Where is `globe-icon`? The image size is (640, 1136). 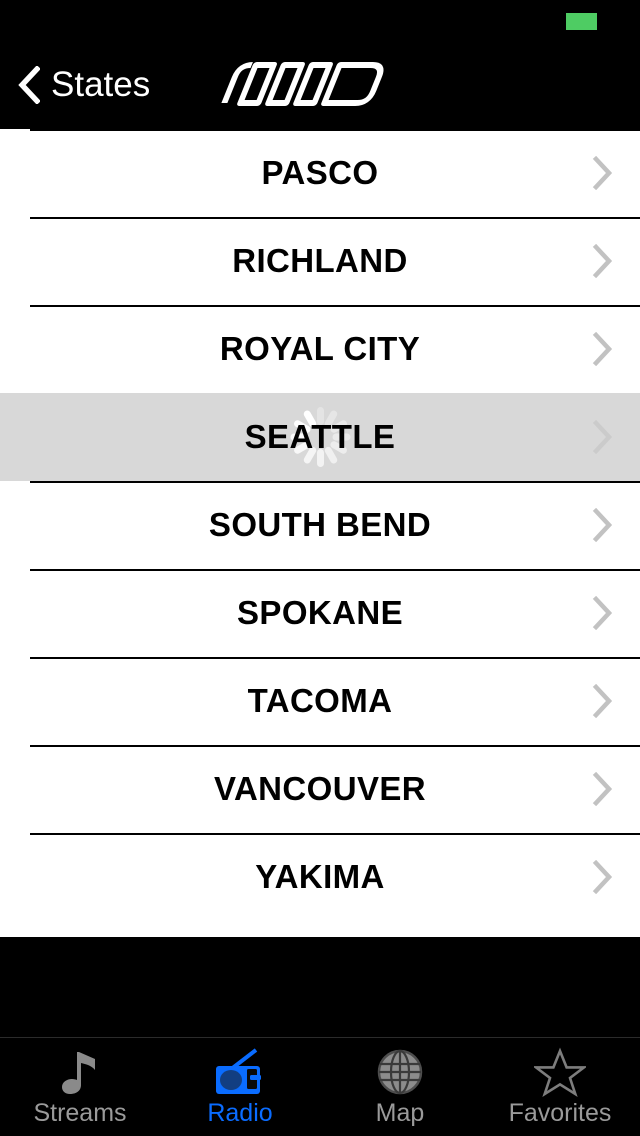 globe-icon is located at coordinates (400, 1072).